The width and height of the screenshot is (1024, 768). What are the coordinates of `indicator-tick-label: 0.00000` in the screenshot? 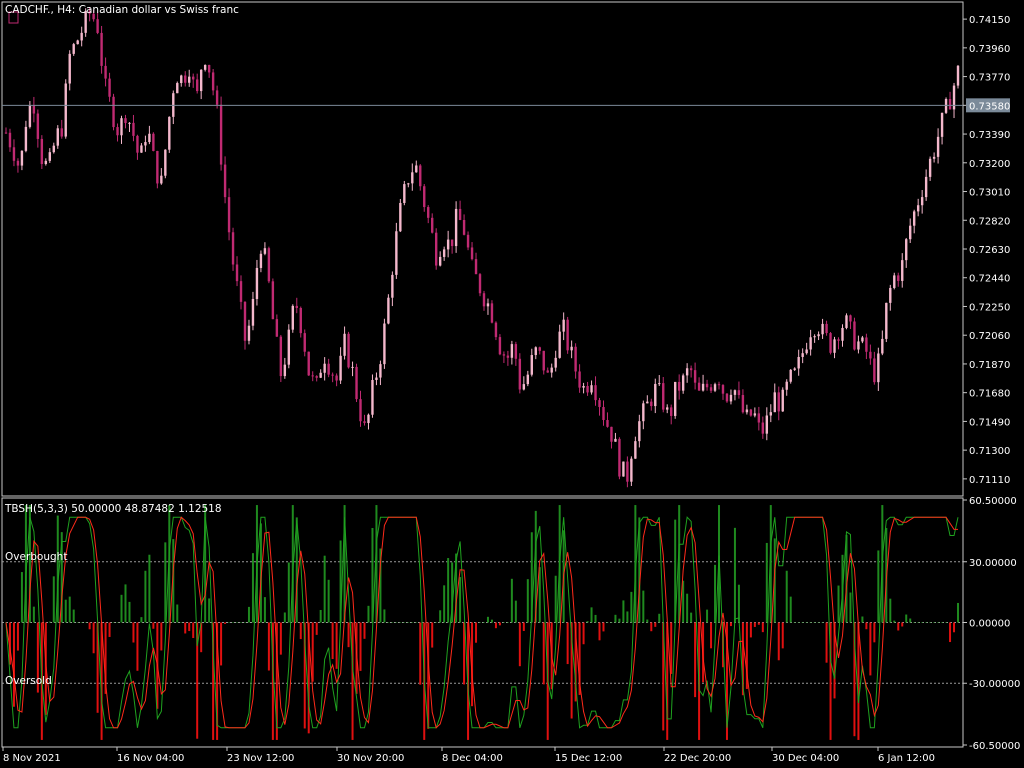 It's located at (989, 624).